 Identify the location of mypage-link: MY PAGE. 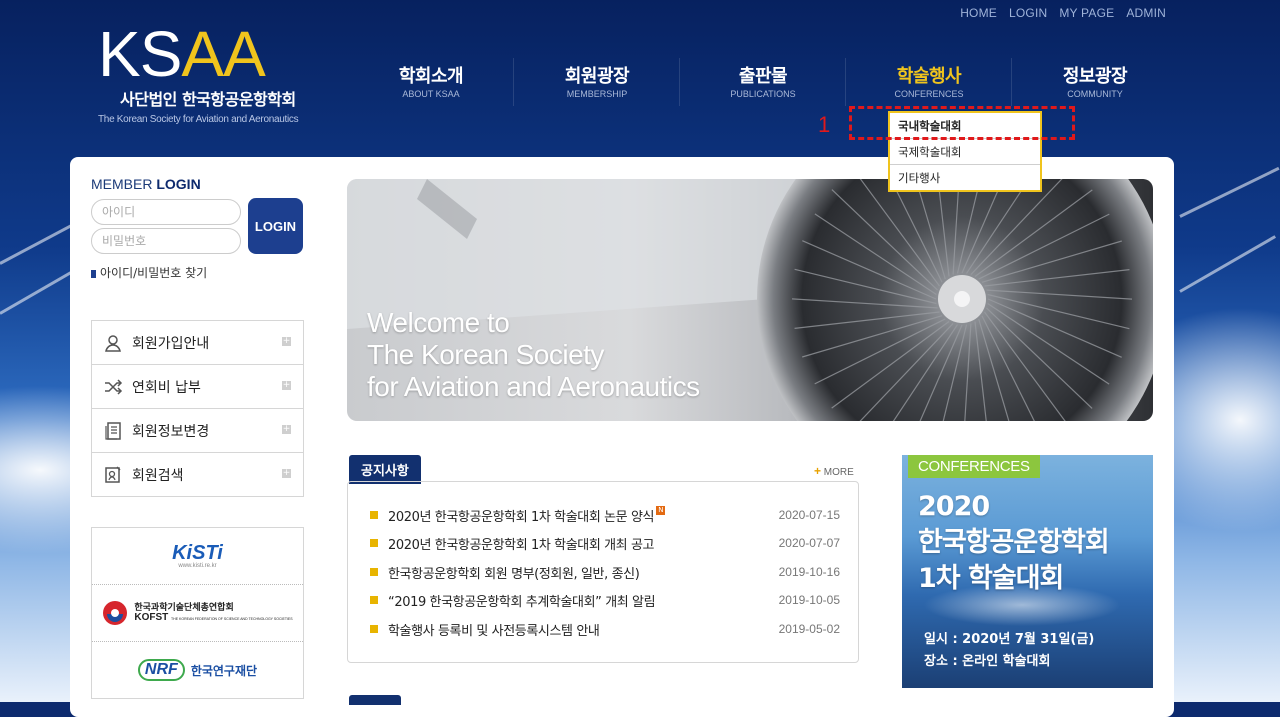
(1086, 13).